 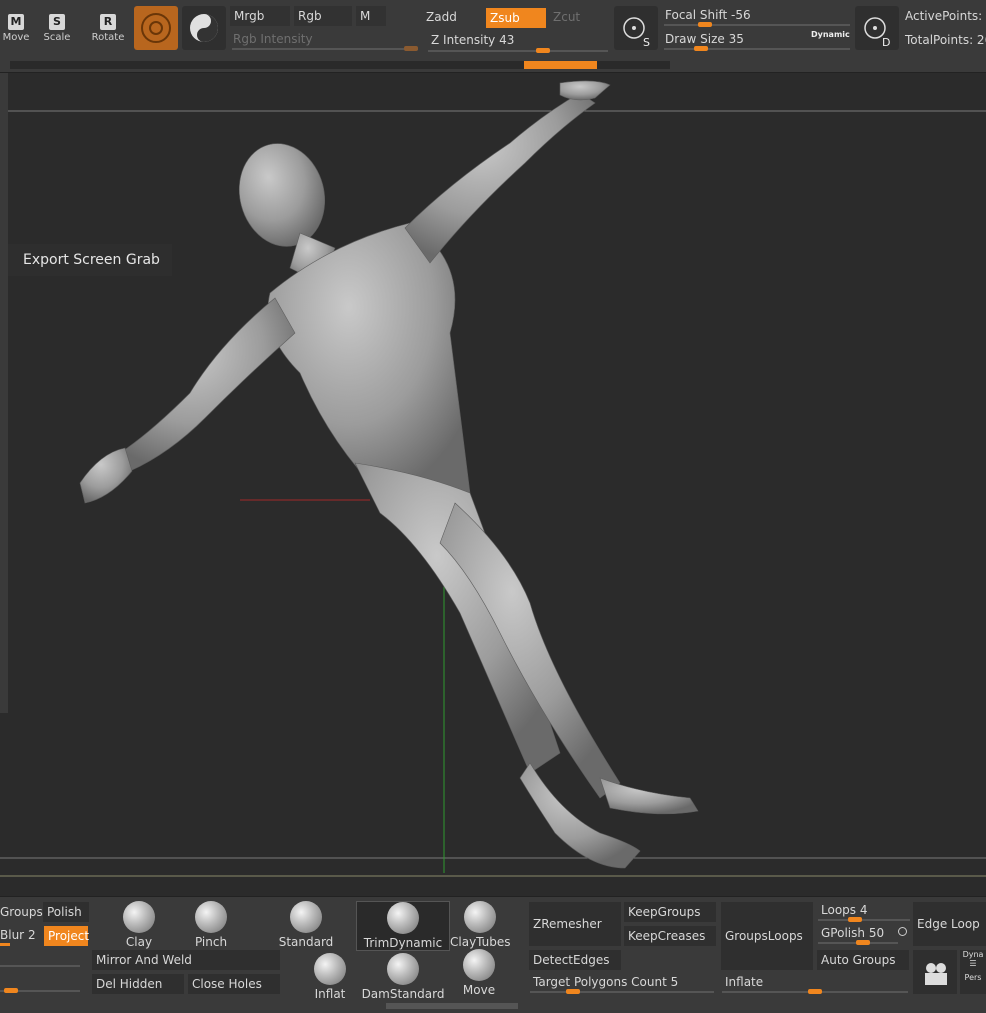 I want to click on mrgb-button: Mrgb, so click(x=260, y=16).